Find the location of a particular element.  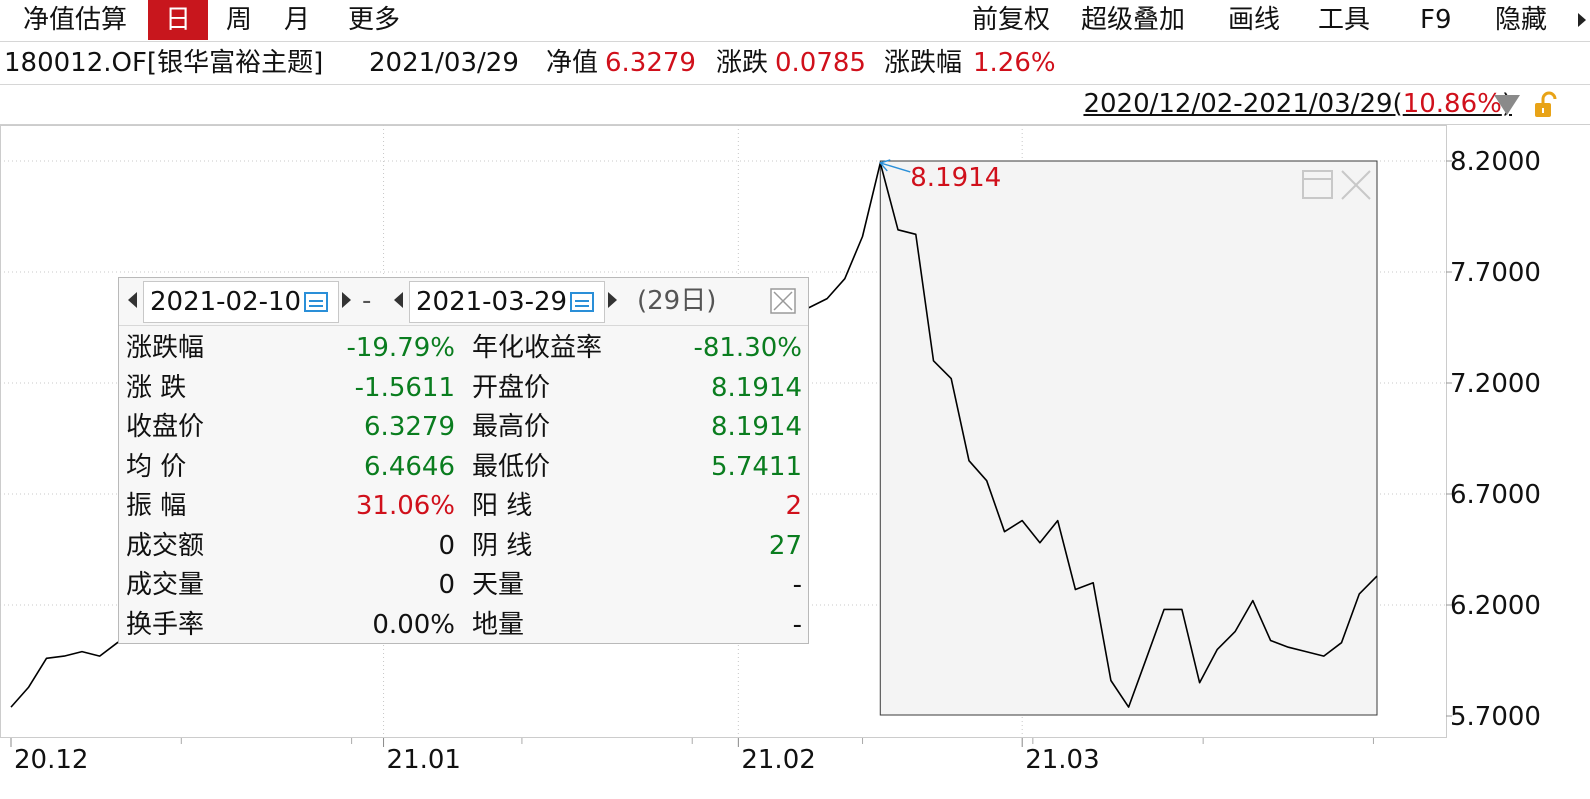

draw-line-button: 画线 is located at coordinates (1254, 20).